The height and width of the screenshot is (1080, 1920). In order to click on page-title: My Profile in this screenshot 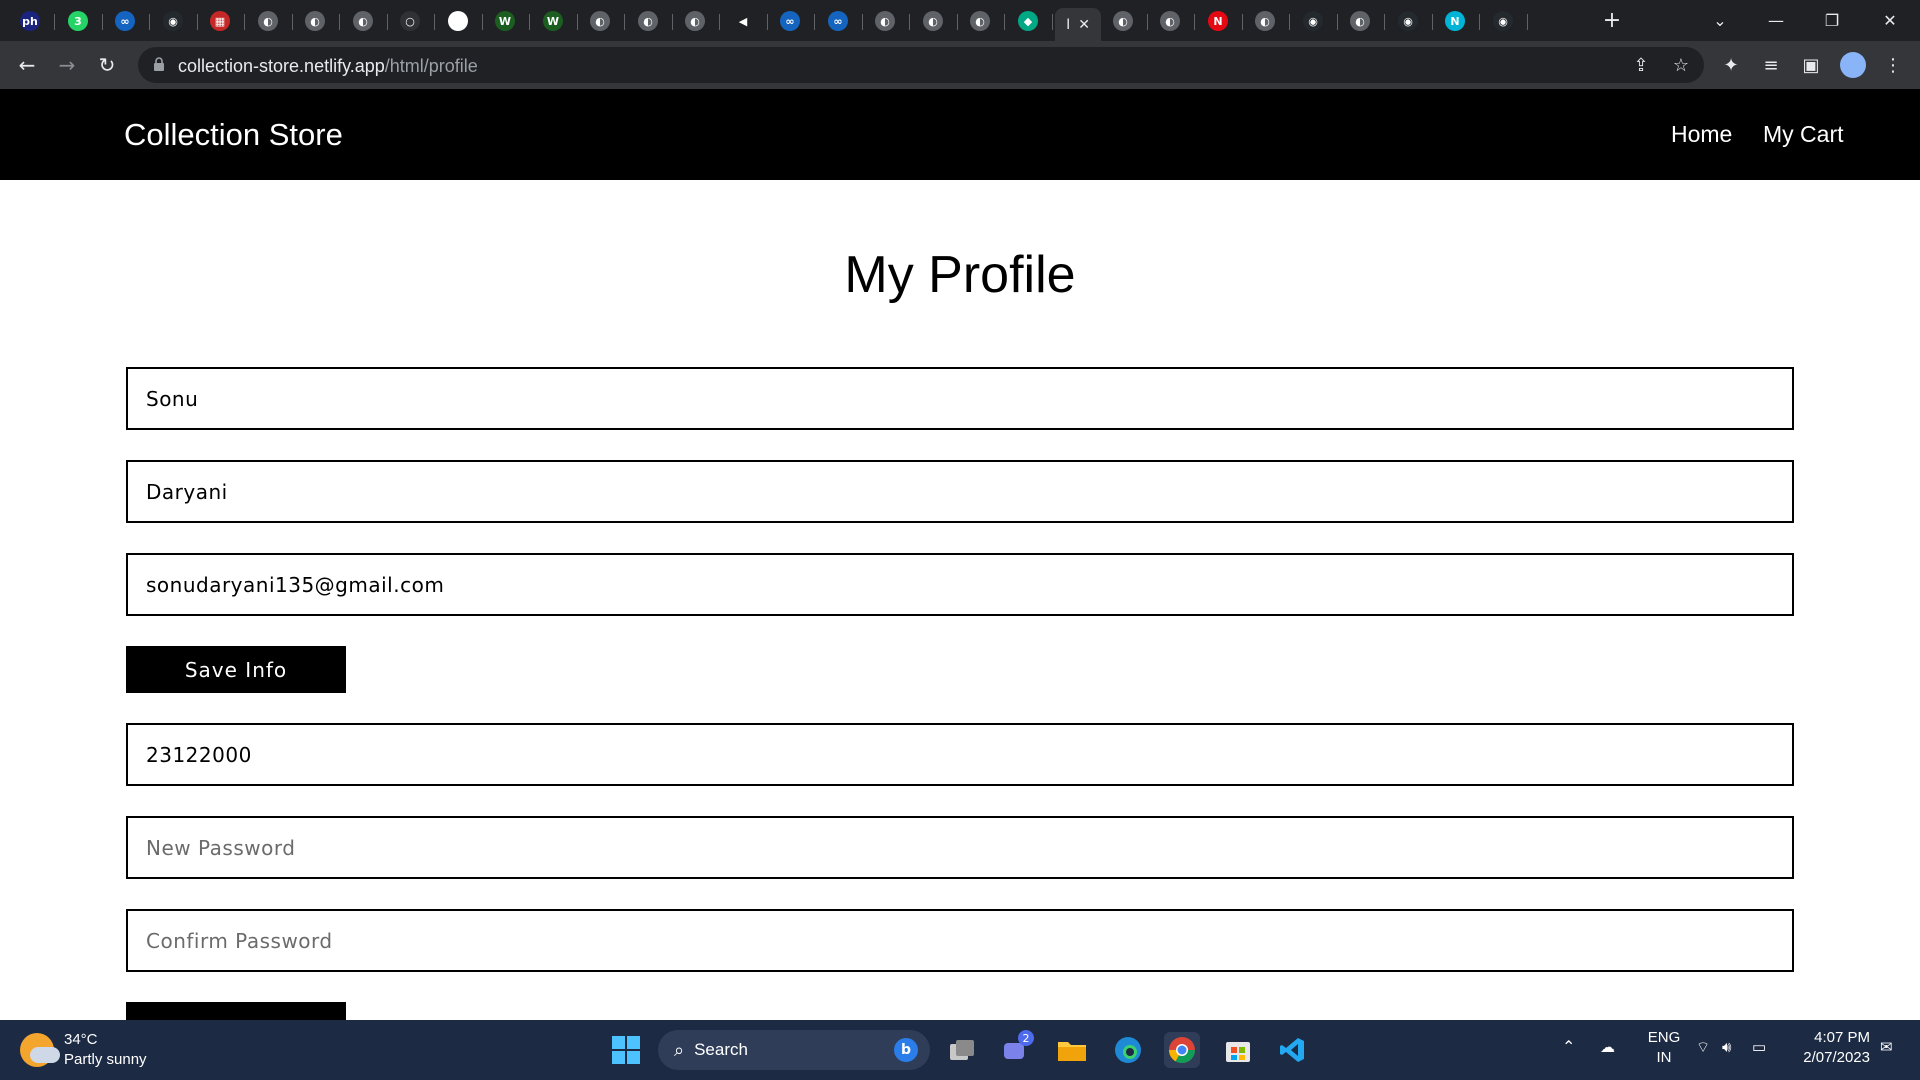, I will do `click(960, 275)`.